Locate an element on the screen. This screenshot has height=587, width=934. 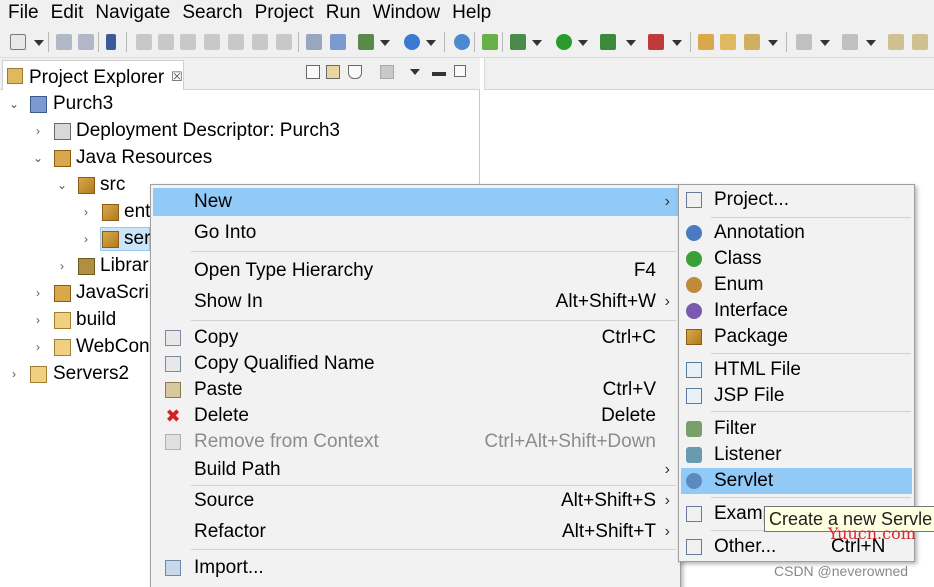
save-icon is located at coordinates (64, 42).